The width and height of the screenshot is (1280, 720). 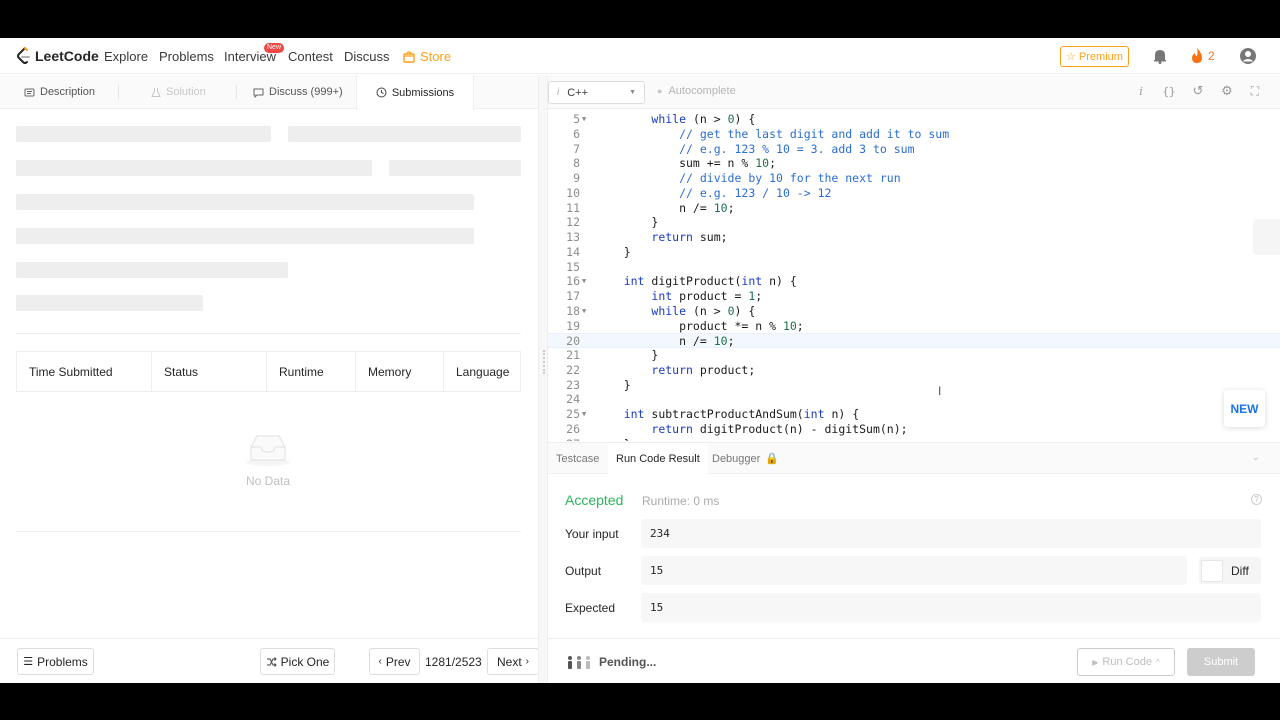 I want to click on bell-icon, so click(x=1160, y=56).